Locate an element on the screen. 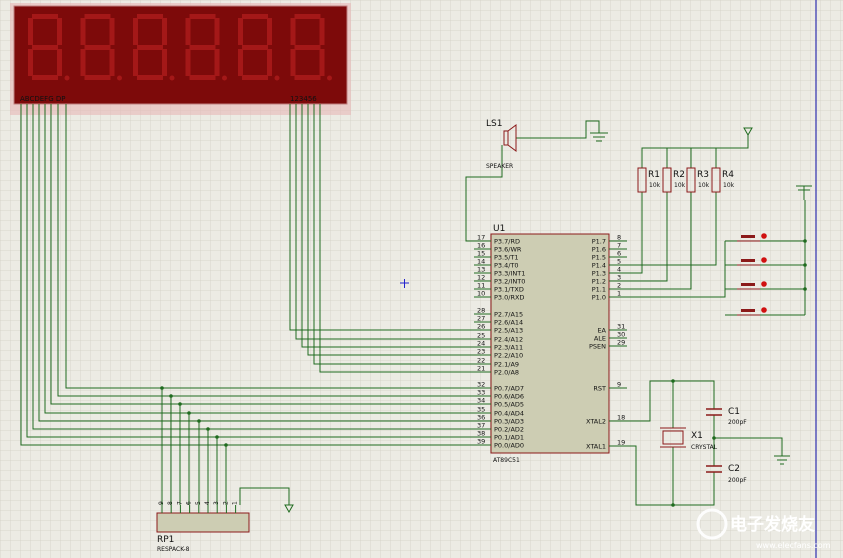  mcu-pin-number: 25 is located at coordinates (481, 336).